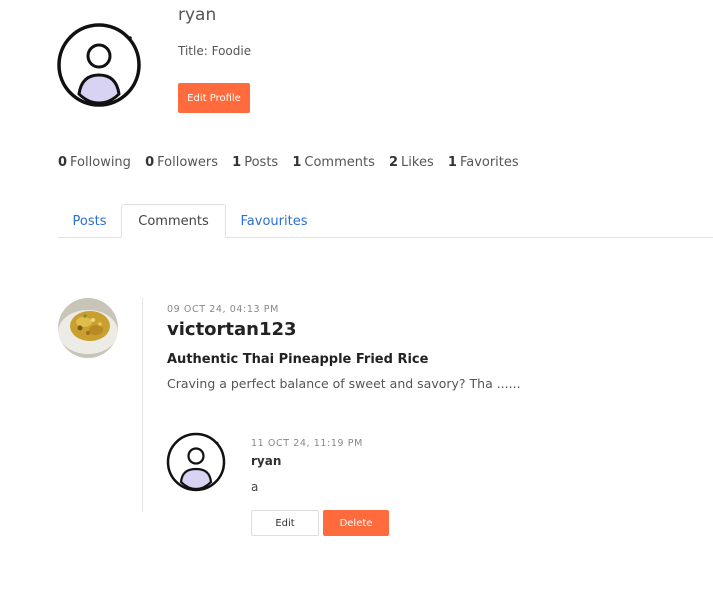 The width and height of the screenshot is (713, 597). Describe the element at coordinates (232, 329) in the screenshot. I see `post-author-link: victortan123` at that location.